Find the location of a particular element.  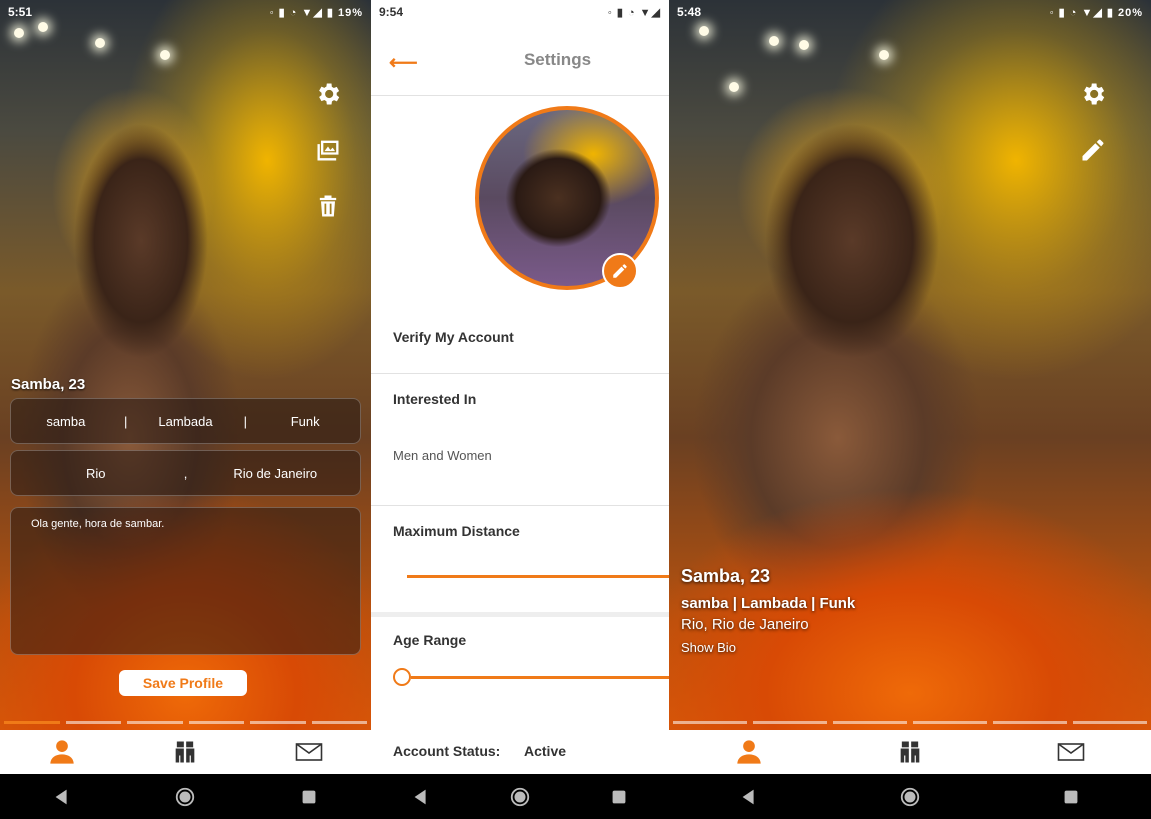

edit-avatar-button is located at coordinates (620, 271).